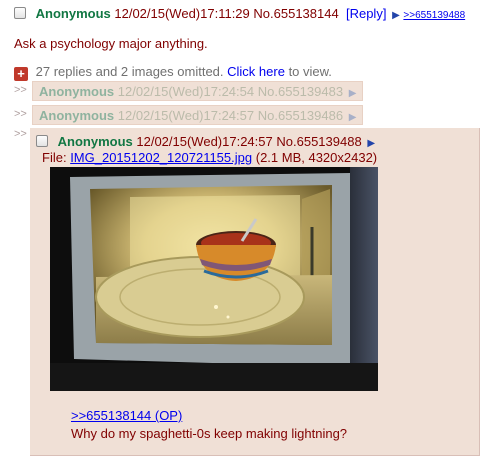 The height and width of the screenshot is (463, 480). Describe the element at coordinates (126, 415) in the screenshot. I see `quote-link: >>655138144 (OP)` at that location.